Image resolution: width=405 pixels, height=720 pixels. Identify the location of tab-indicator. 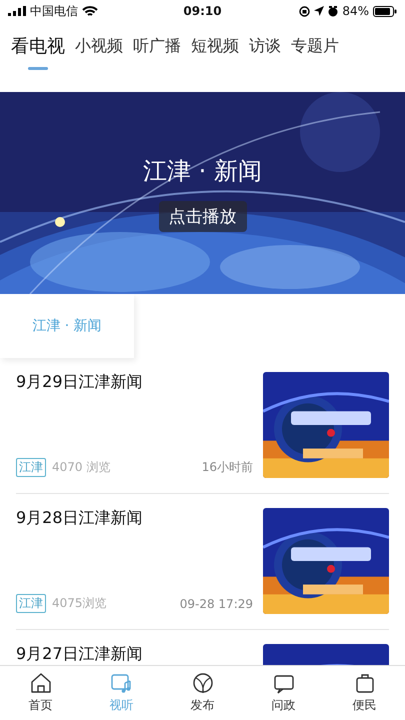
(38, 68).